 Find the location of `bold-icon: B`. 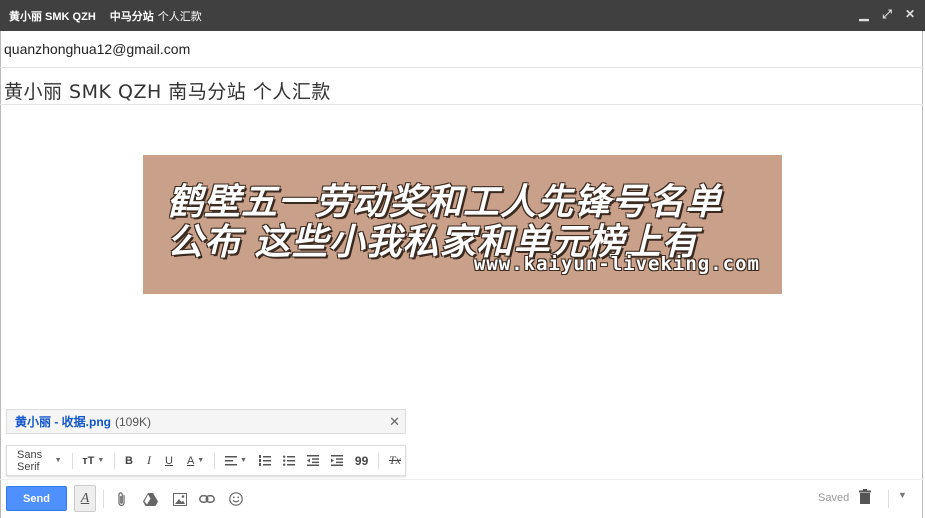

bold-icon: B is located at coordinates (129, 460).